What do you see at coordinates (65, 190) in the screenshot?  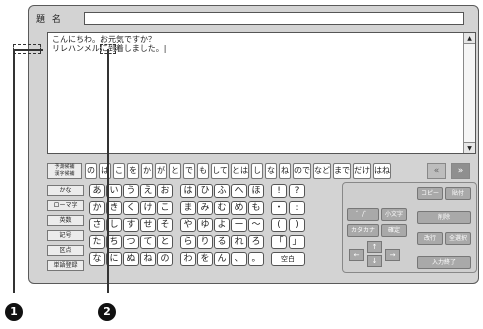 I see `mode-kana: かな` at bounding box center [65, 190].